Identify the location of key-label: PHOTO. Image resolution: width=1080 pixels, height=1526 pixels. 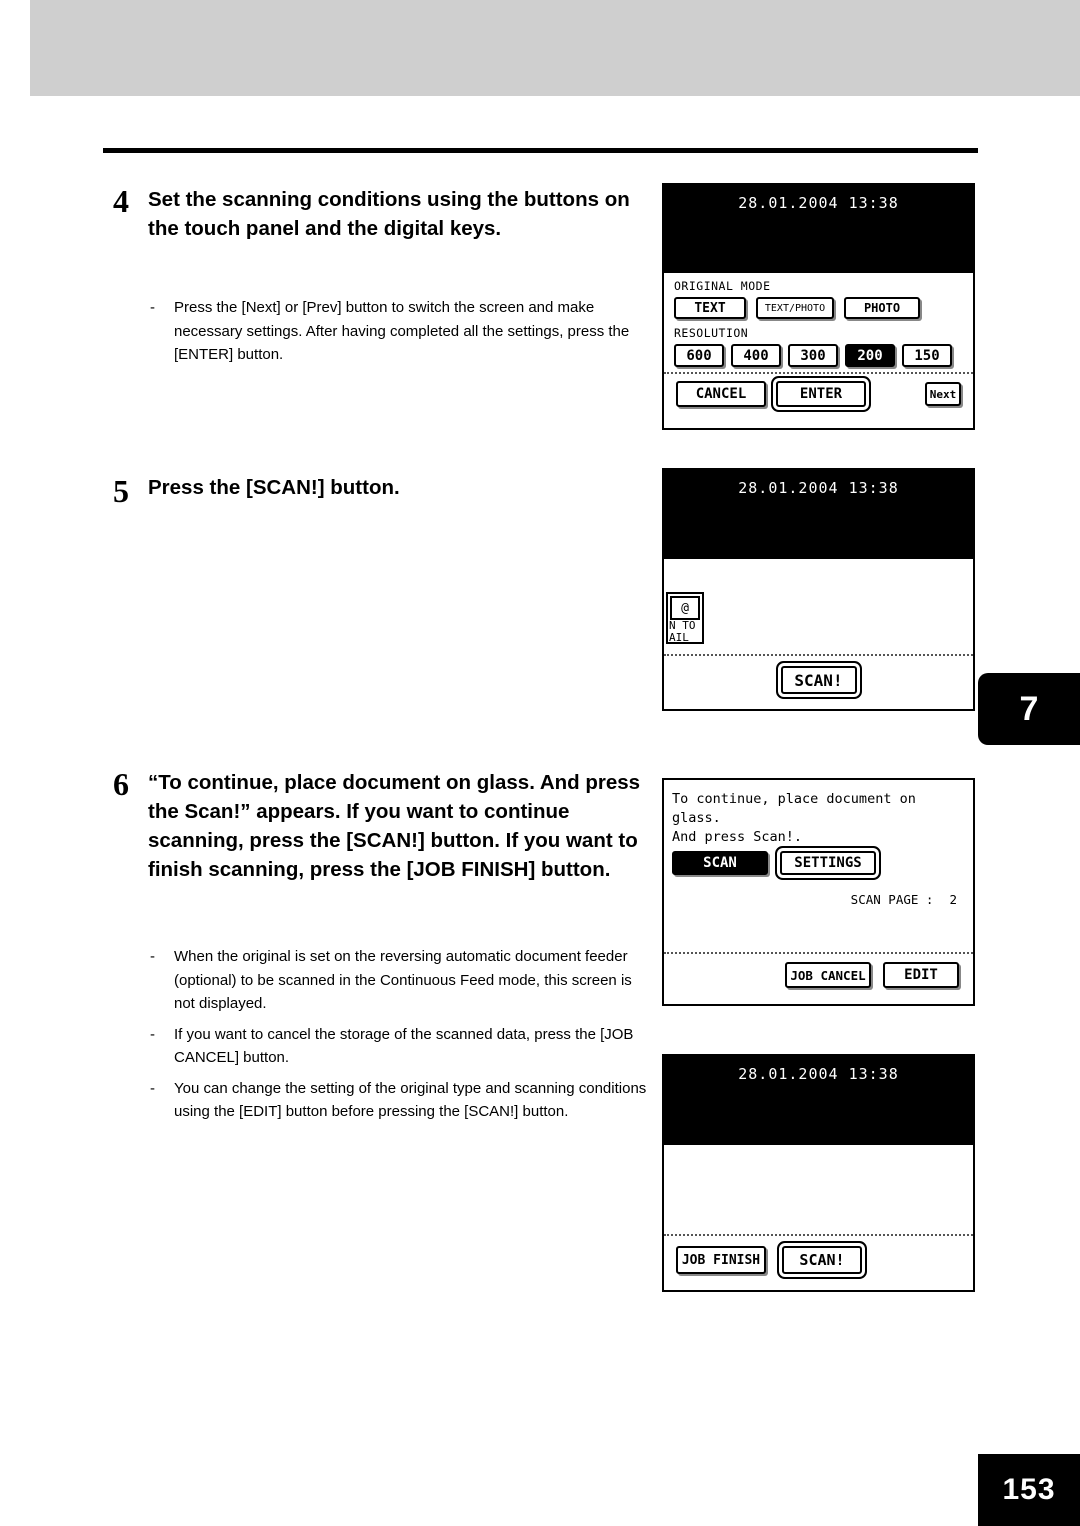
(882, 308).